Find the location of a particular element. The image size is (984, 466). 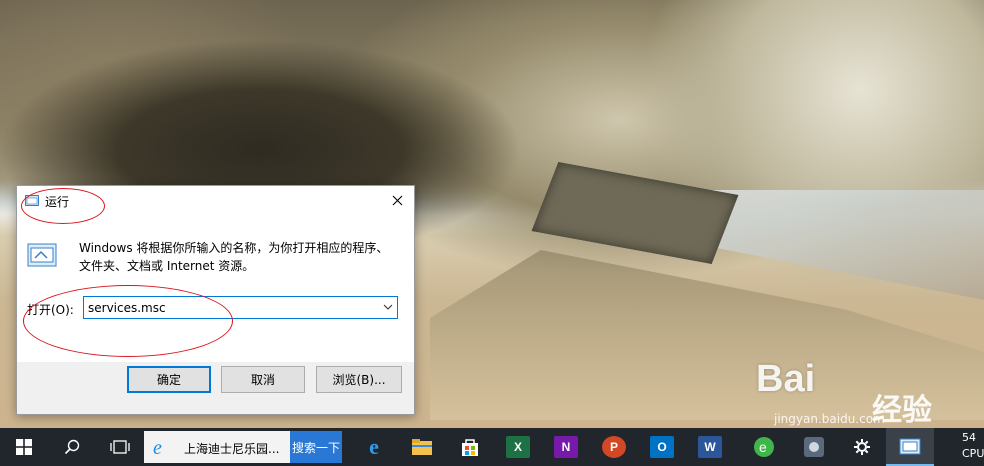

taskbar-app-outlook: O is located at coordinates (662, 447).